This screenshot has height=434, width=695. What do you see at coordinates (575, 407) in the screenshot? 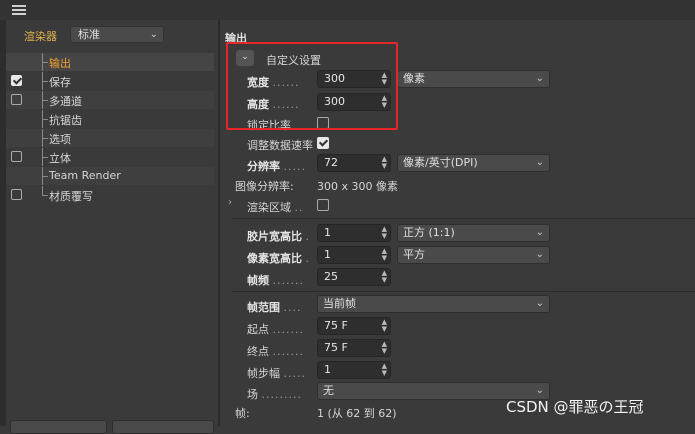
I see `watermark-text: CSDN @罪恶の王冠` at bounding box center [575, 407].